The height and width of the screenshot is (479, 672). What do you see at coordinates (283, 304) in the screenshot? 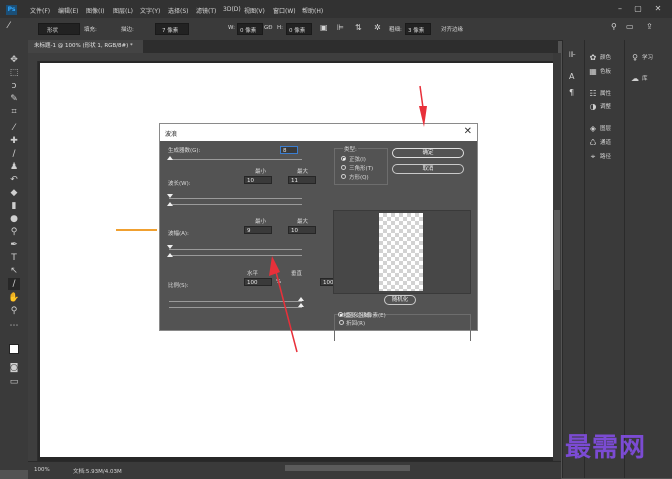
I see `arrow-to-amplitude` at bounding box center [283, 304].